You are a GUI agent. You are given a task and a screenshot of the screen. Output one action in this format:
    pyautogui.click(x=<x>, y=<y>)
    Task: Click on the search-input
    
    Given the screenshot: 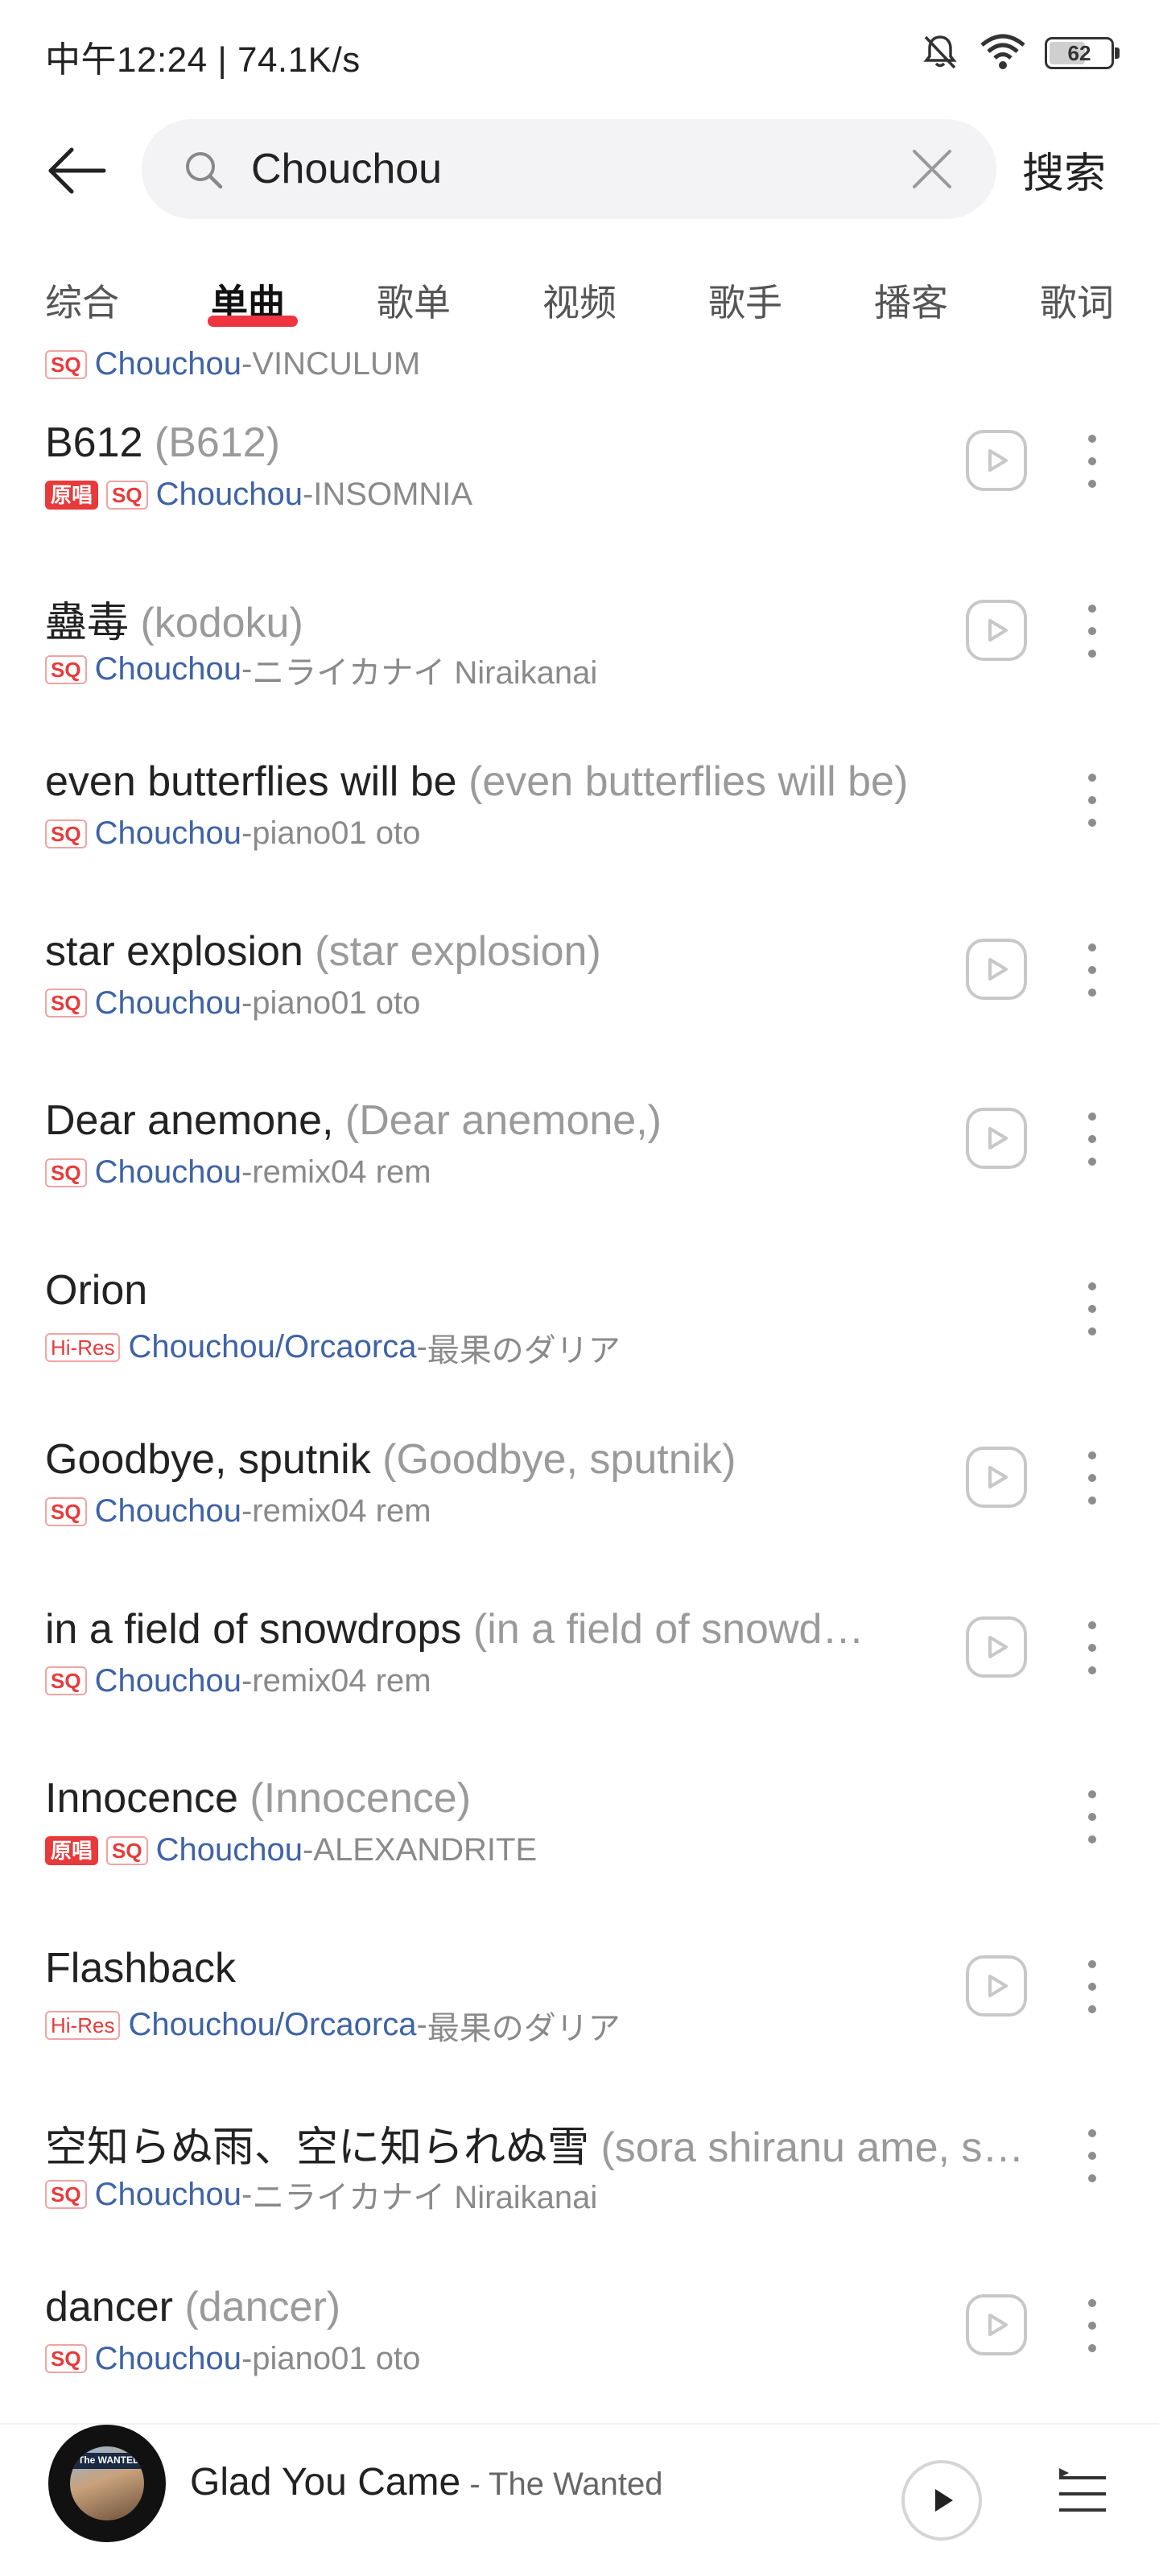 What is the action you would take?
    pyautogui.click(x=573, y=169)
    